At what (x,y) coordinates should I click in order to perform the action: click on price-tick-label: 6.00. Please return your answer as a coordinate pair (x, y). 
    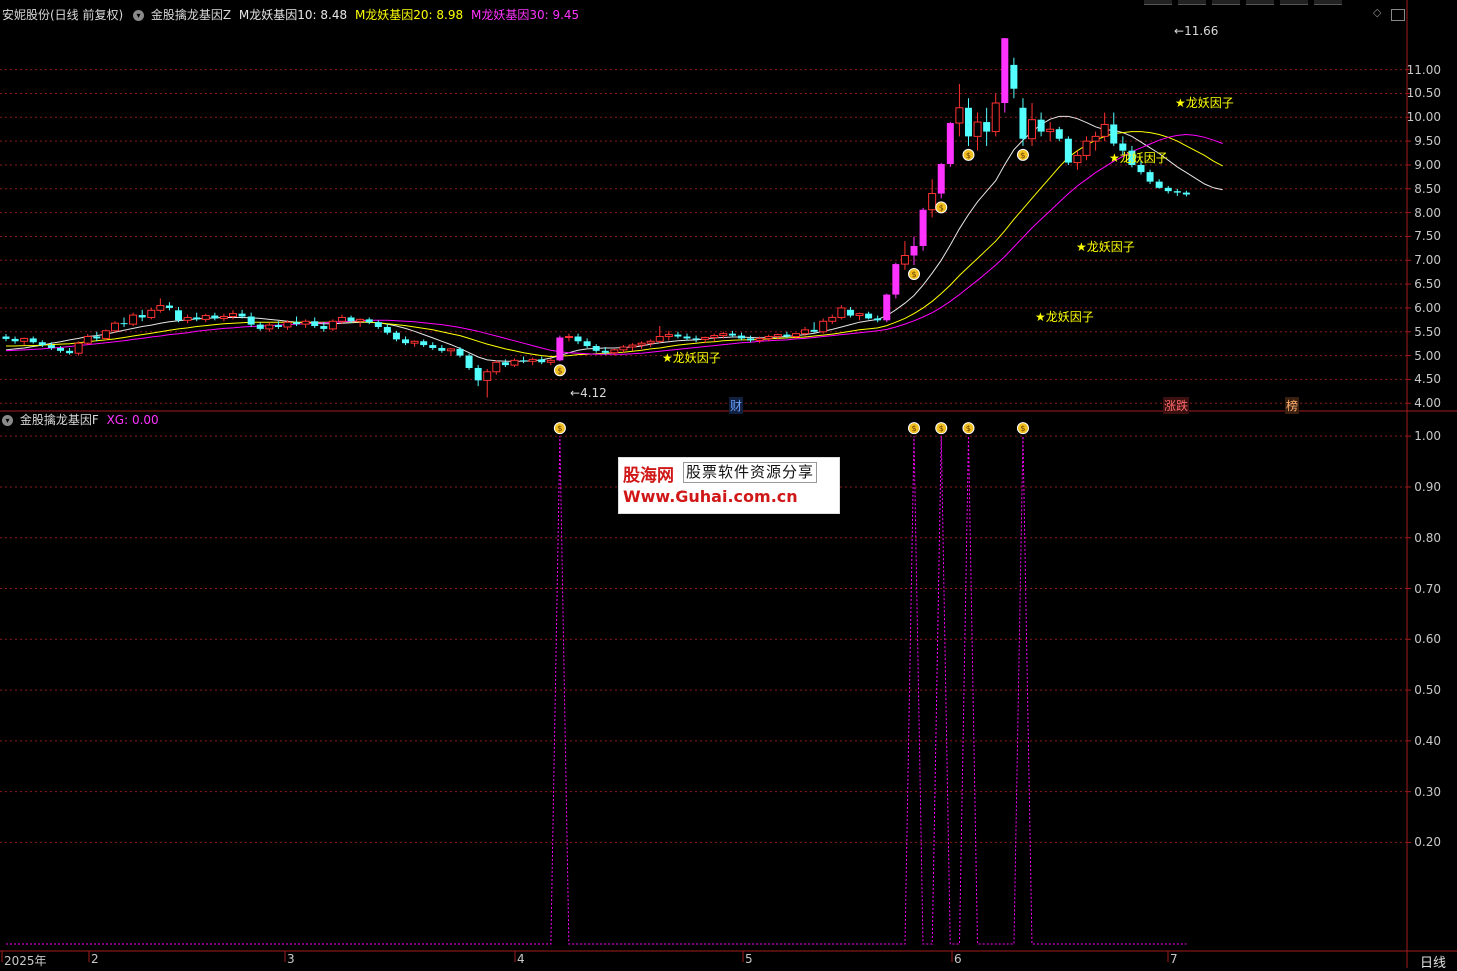
    Looking at the image, I should click on (1427, 307).